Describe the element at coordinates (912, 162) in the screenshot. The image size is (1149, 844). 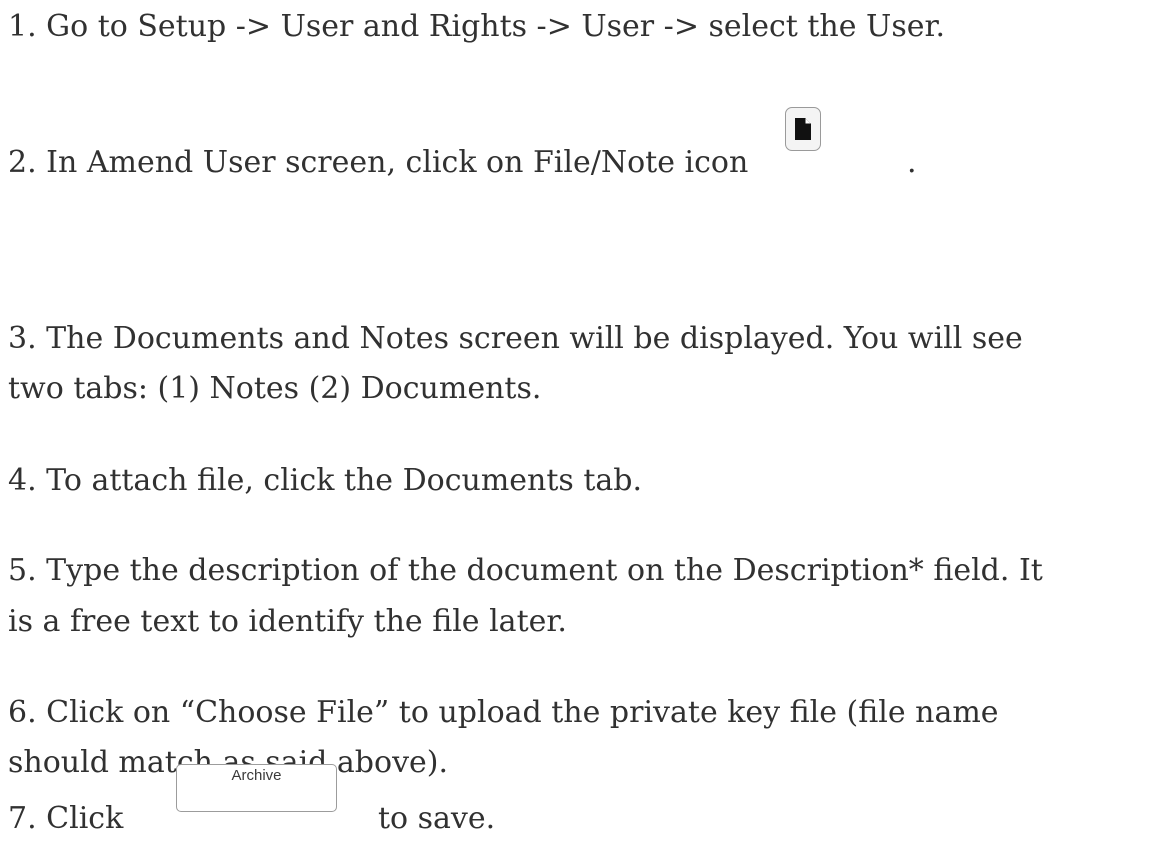
I see `step-2-period: .` at that location.